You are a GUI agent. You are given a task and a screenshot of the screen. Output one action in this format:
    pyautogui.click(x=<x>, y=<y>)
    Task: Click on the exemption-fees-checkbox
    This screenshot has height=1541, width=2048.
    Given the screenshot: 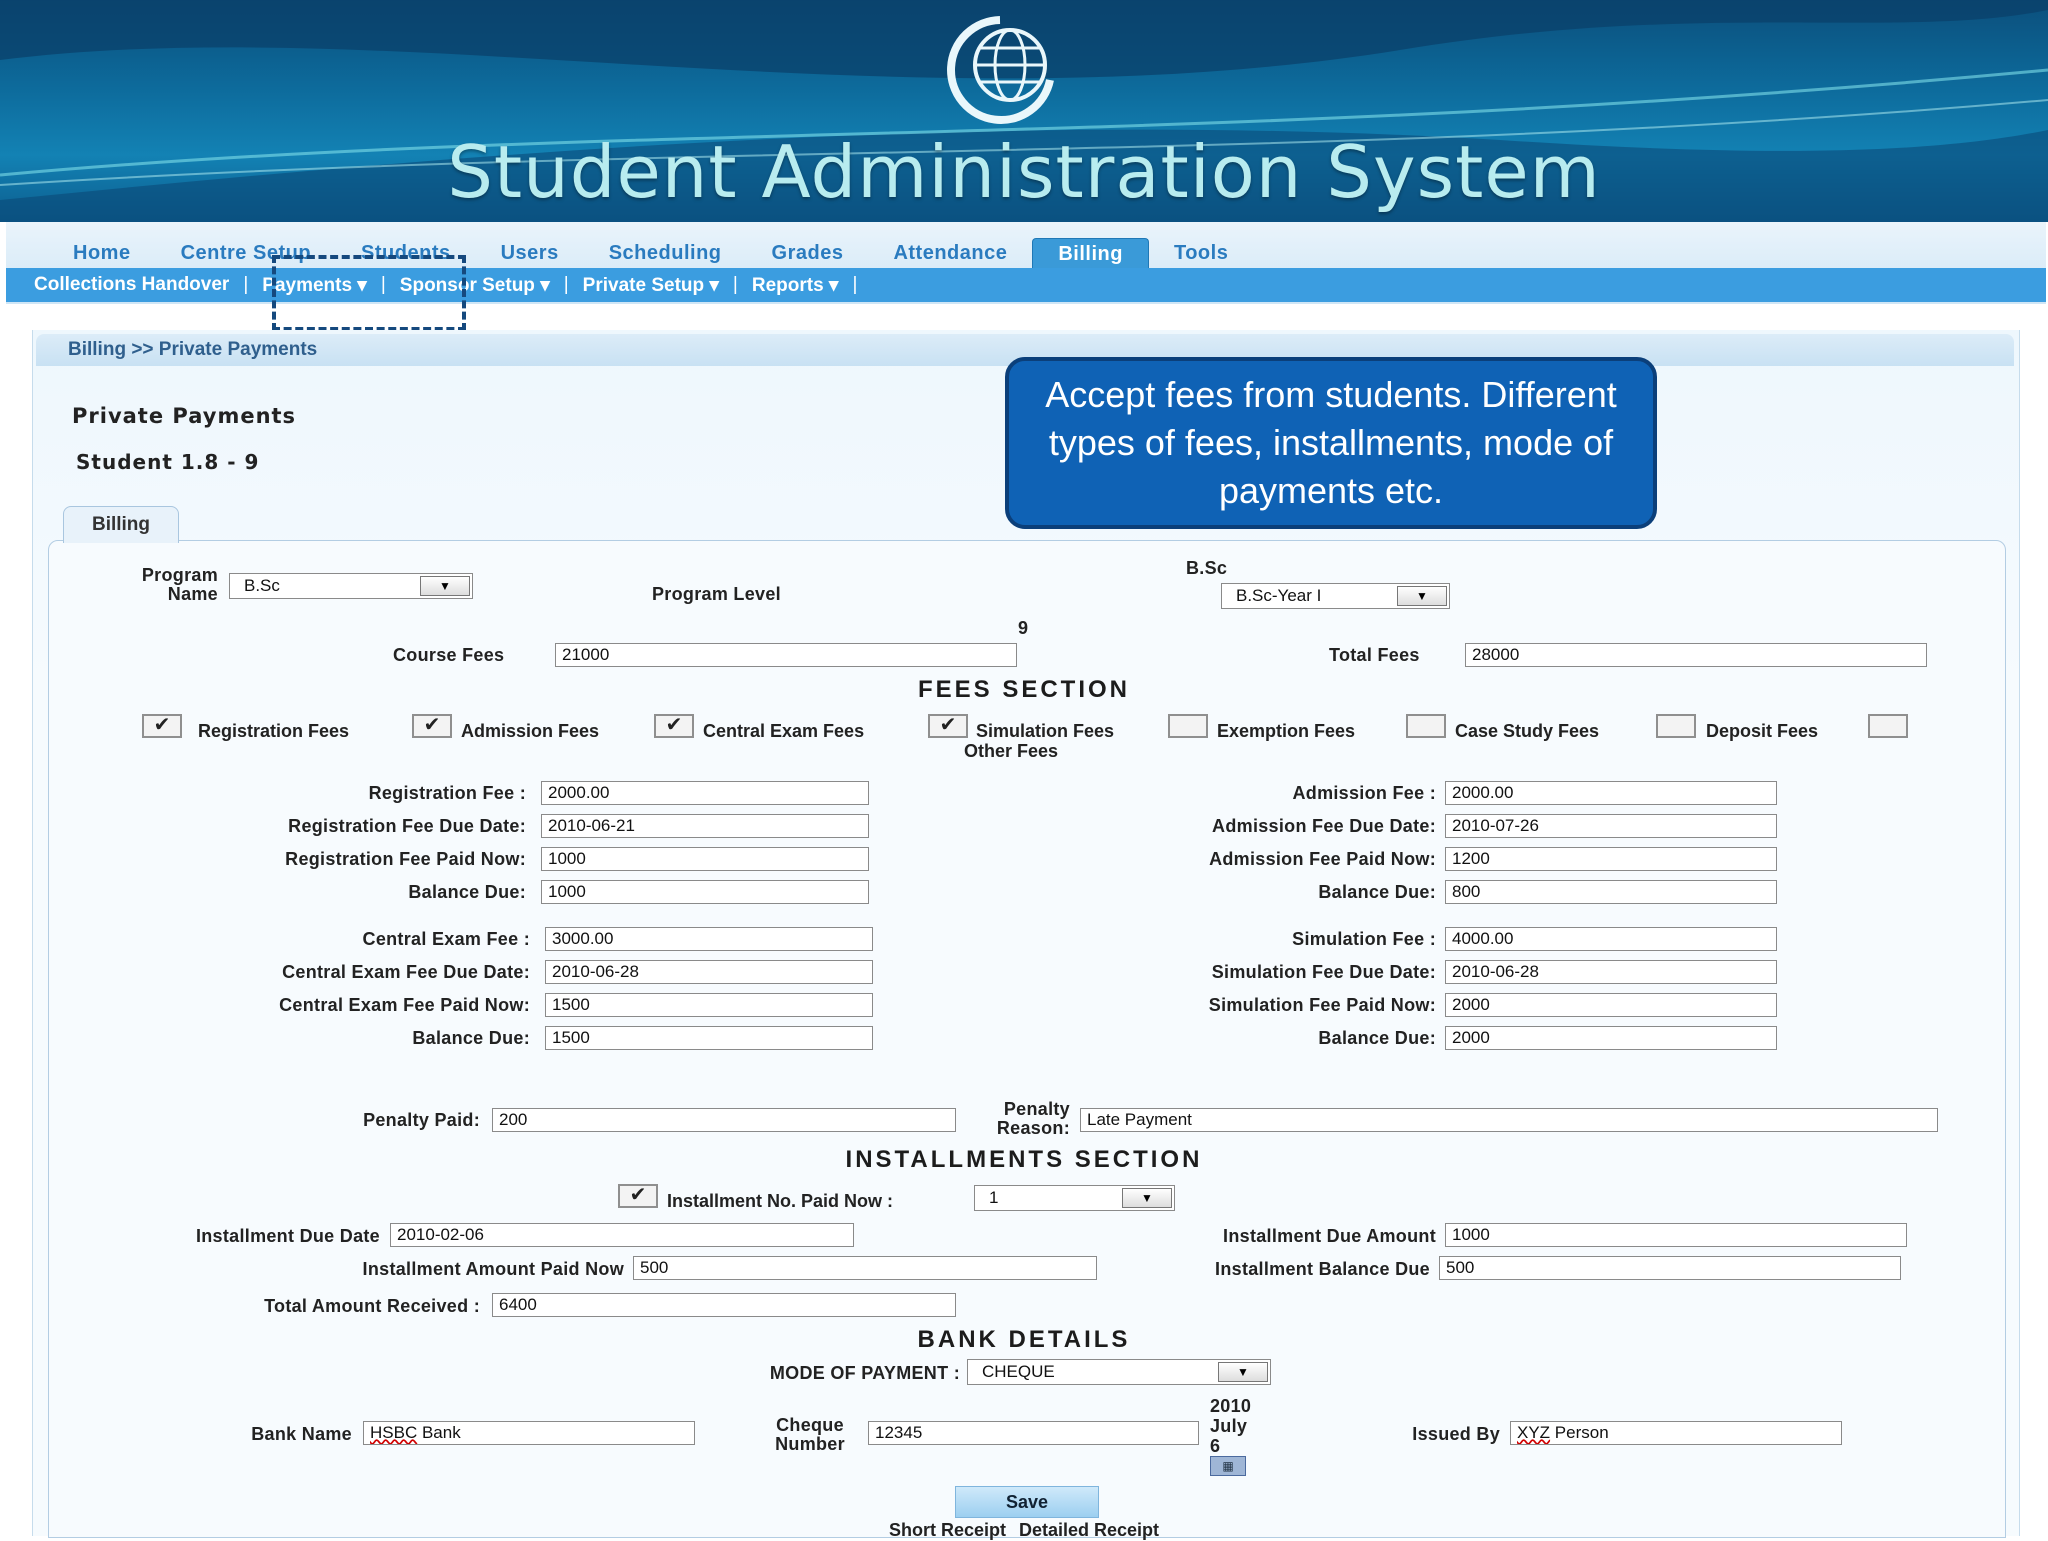 What is the action you would take?
    pyautogui.click(x=1188, y=726)
    